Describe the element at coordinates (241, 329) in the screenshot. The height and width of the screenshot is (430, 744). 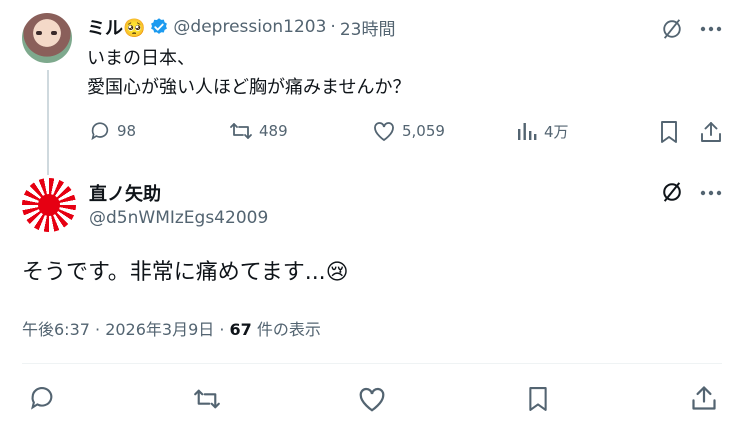
I see `reply-view-count: 67` at that location.